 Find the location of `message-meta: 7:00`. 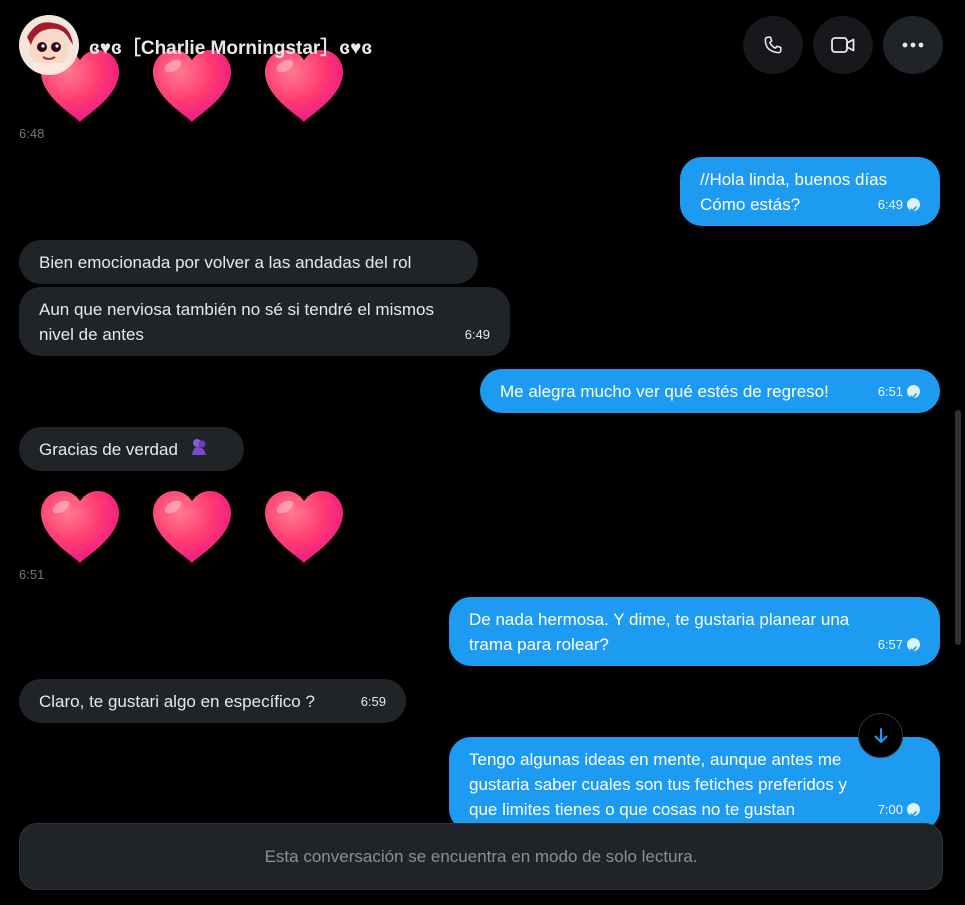

message-meta: 7:00 is located at coordinates (899, 809).